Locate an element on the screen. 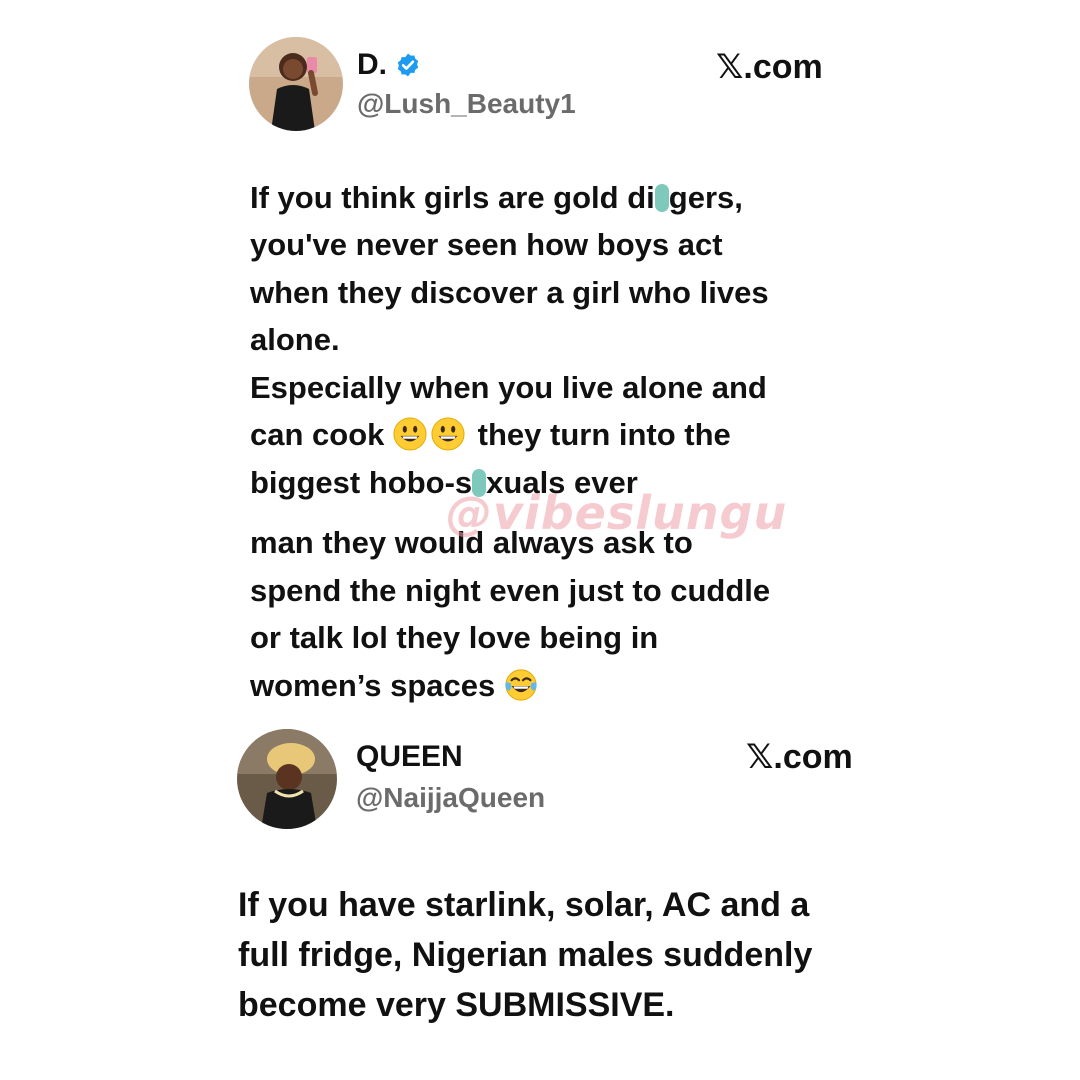  display-name-text: QUEEN is located at coordinates (409, 756).